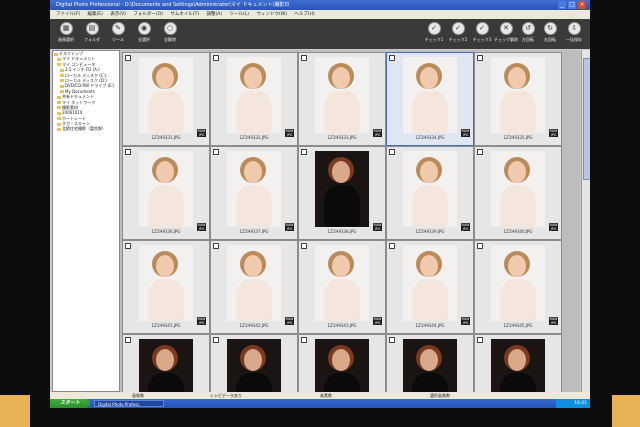  I want to click on portrait-body, so click(166, 300).